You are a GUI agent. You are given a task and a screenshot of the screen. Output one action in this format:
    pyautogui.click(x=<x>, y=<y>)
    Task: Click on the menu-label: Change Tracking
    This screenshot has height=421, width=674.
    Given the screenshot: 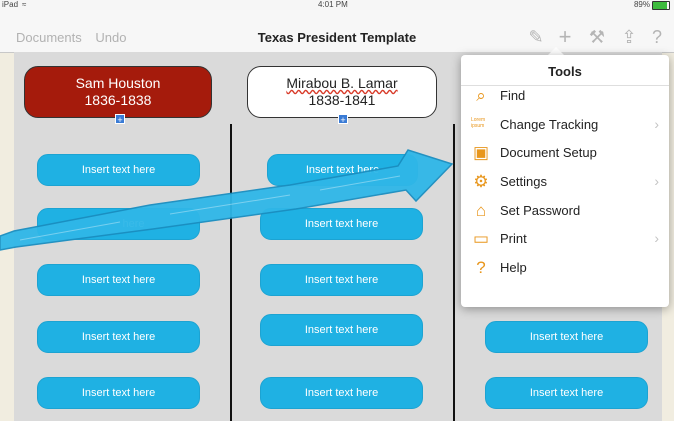 What is the action you would take?
    pyautogui.click(x=549, y=124)
    